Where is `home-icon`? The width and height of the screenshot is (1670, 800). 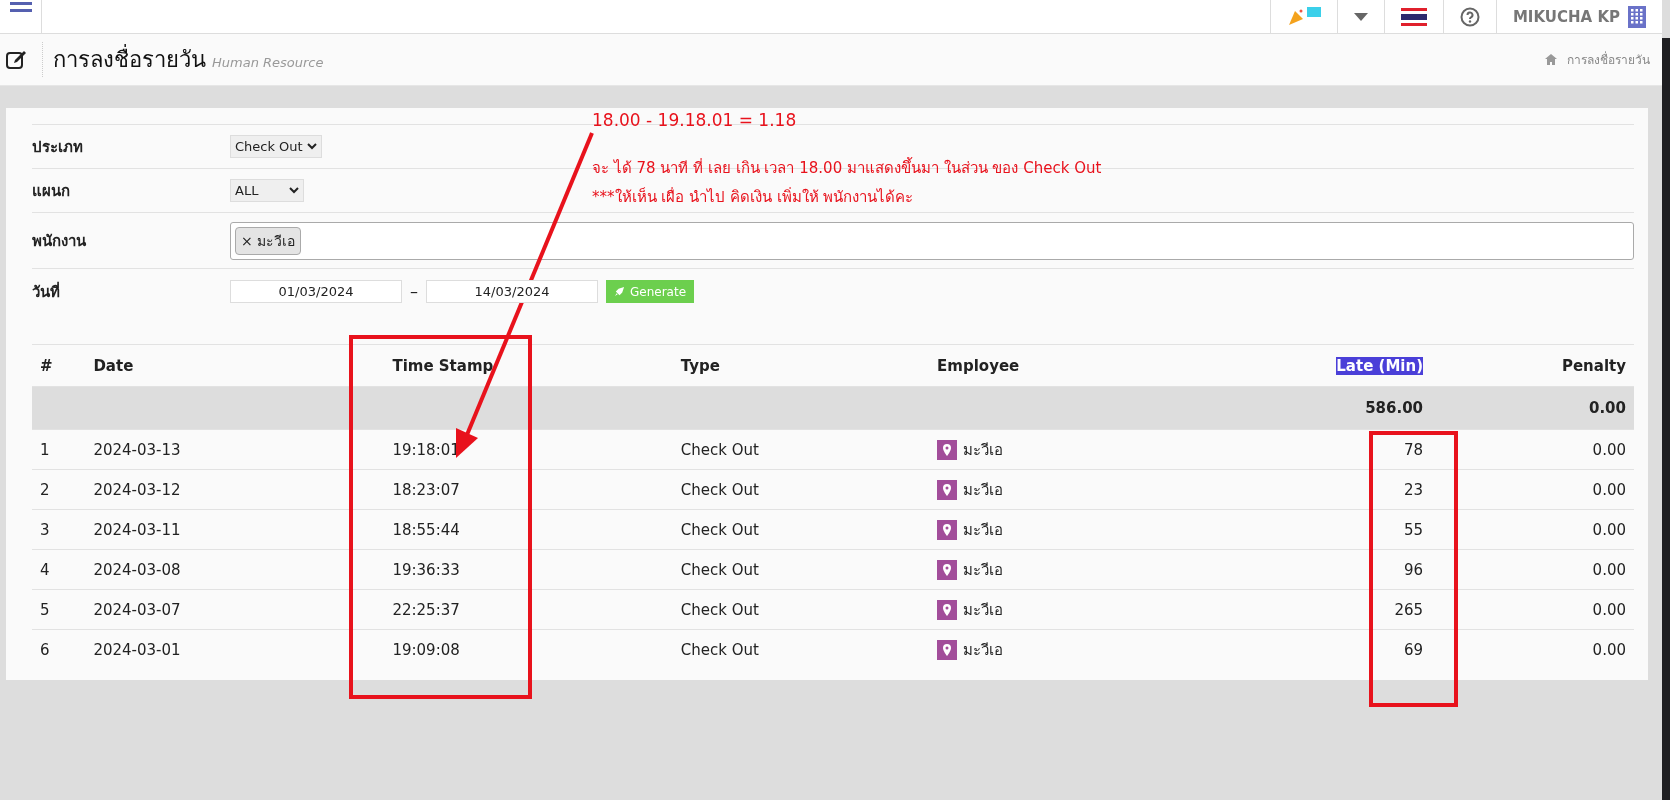 home-icon is located at coordinates (1551, 59).